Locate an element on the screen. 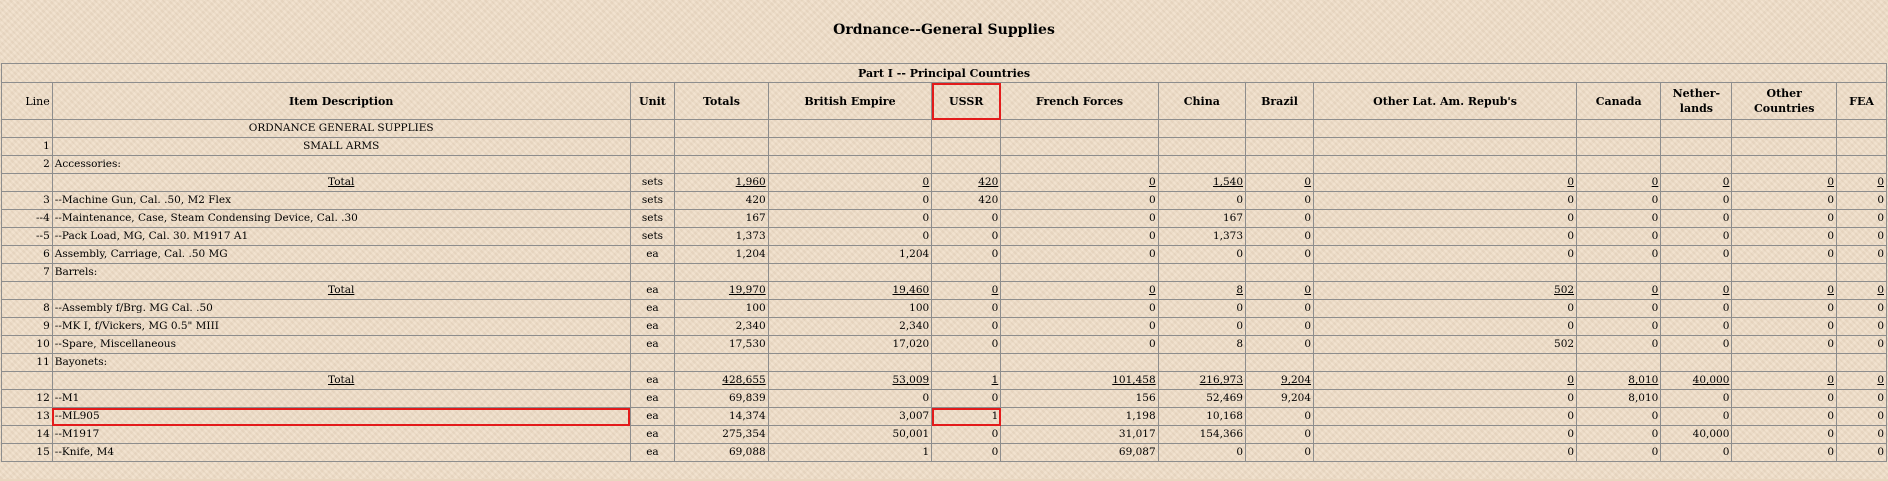 This screenshot has width=1888, height=481. cell-item: --M1917 is located at coordinates (341, 434).